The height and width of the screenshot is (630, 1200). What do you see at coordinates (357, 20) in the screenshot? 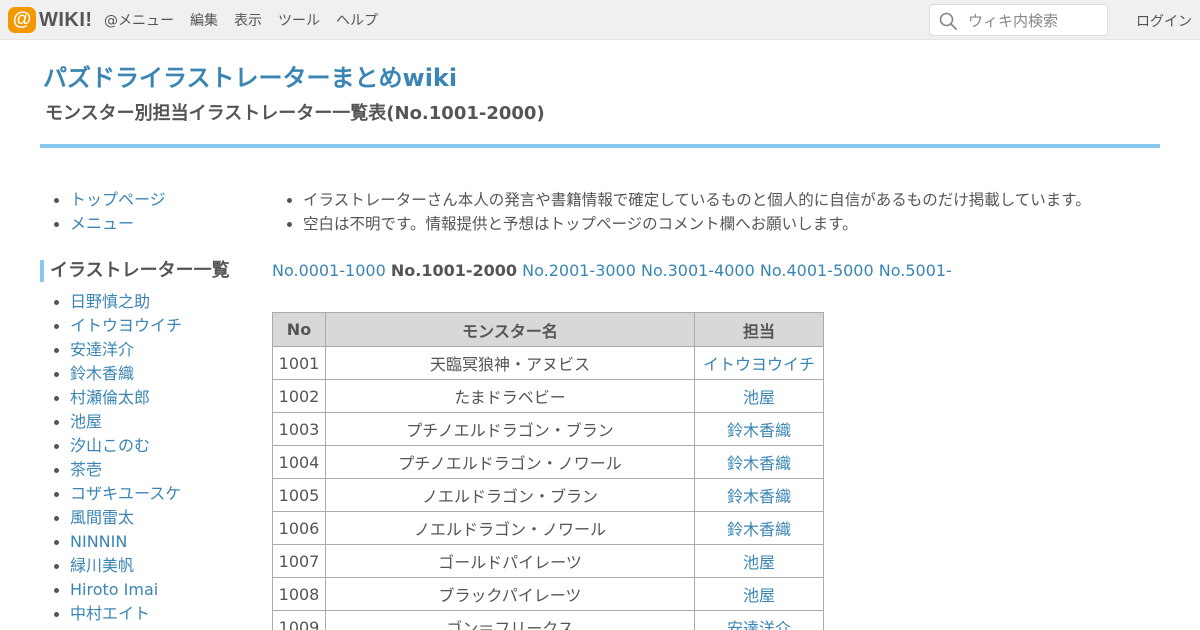
I see `menu-help: ヘルプ` at bounding box center [357, 20].